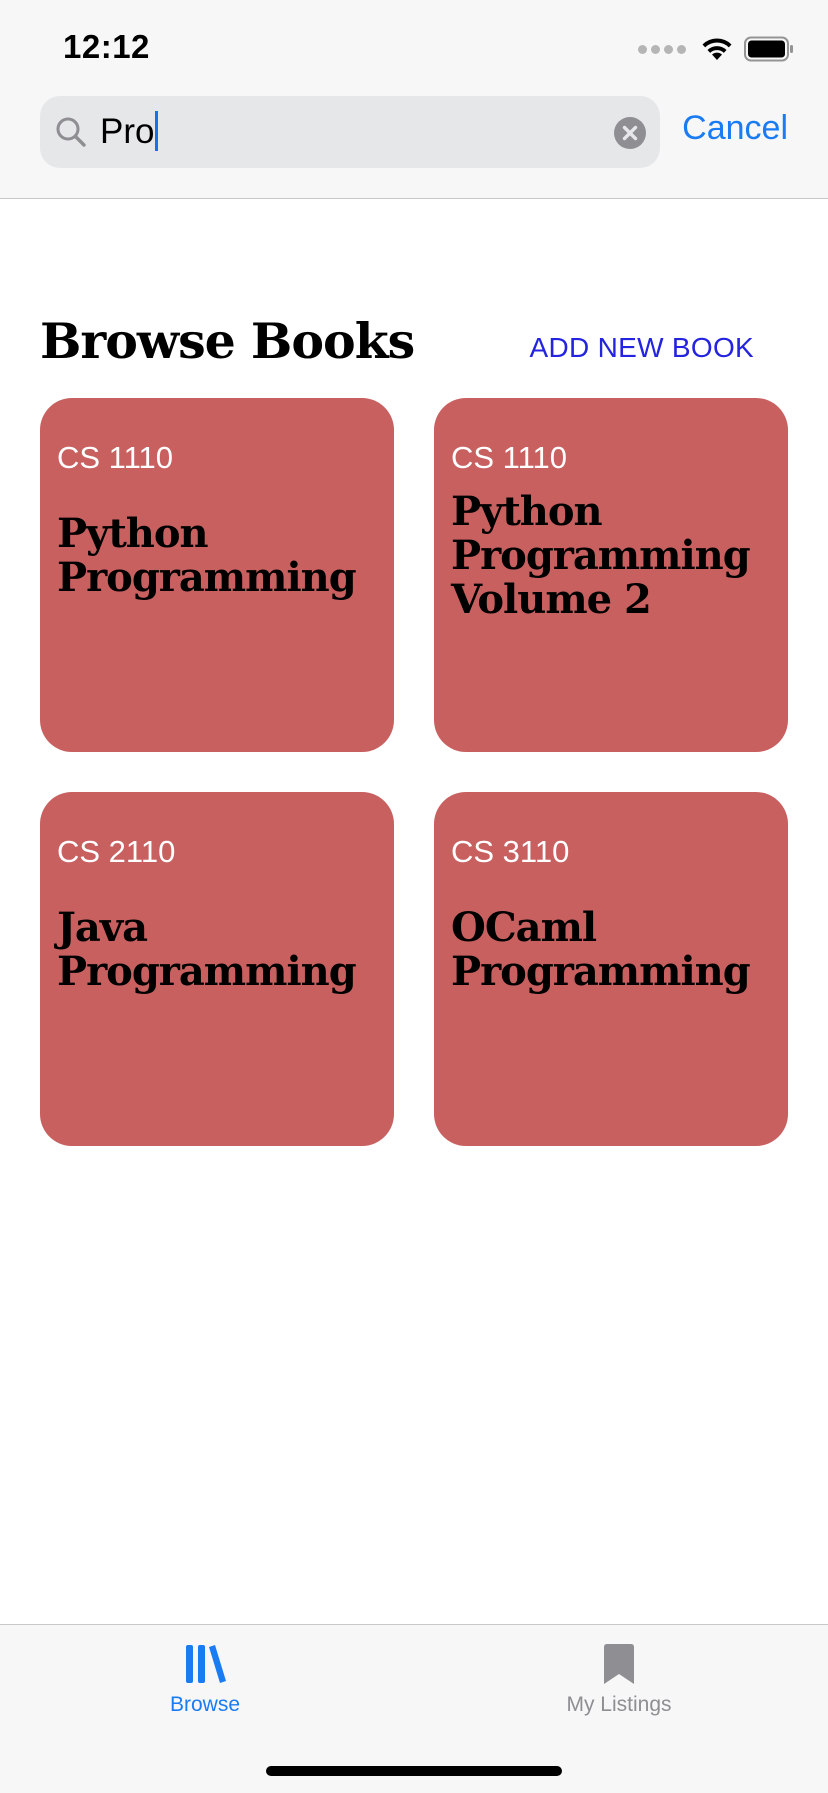 The height and width of the screenshot is (1793, 828). Describe the element at coordinates (601, 949) in the screenshot. I see `book-title: OCaml Programming` at that location.